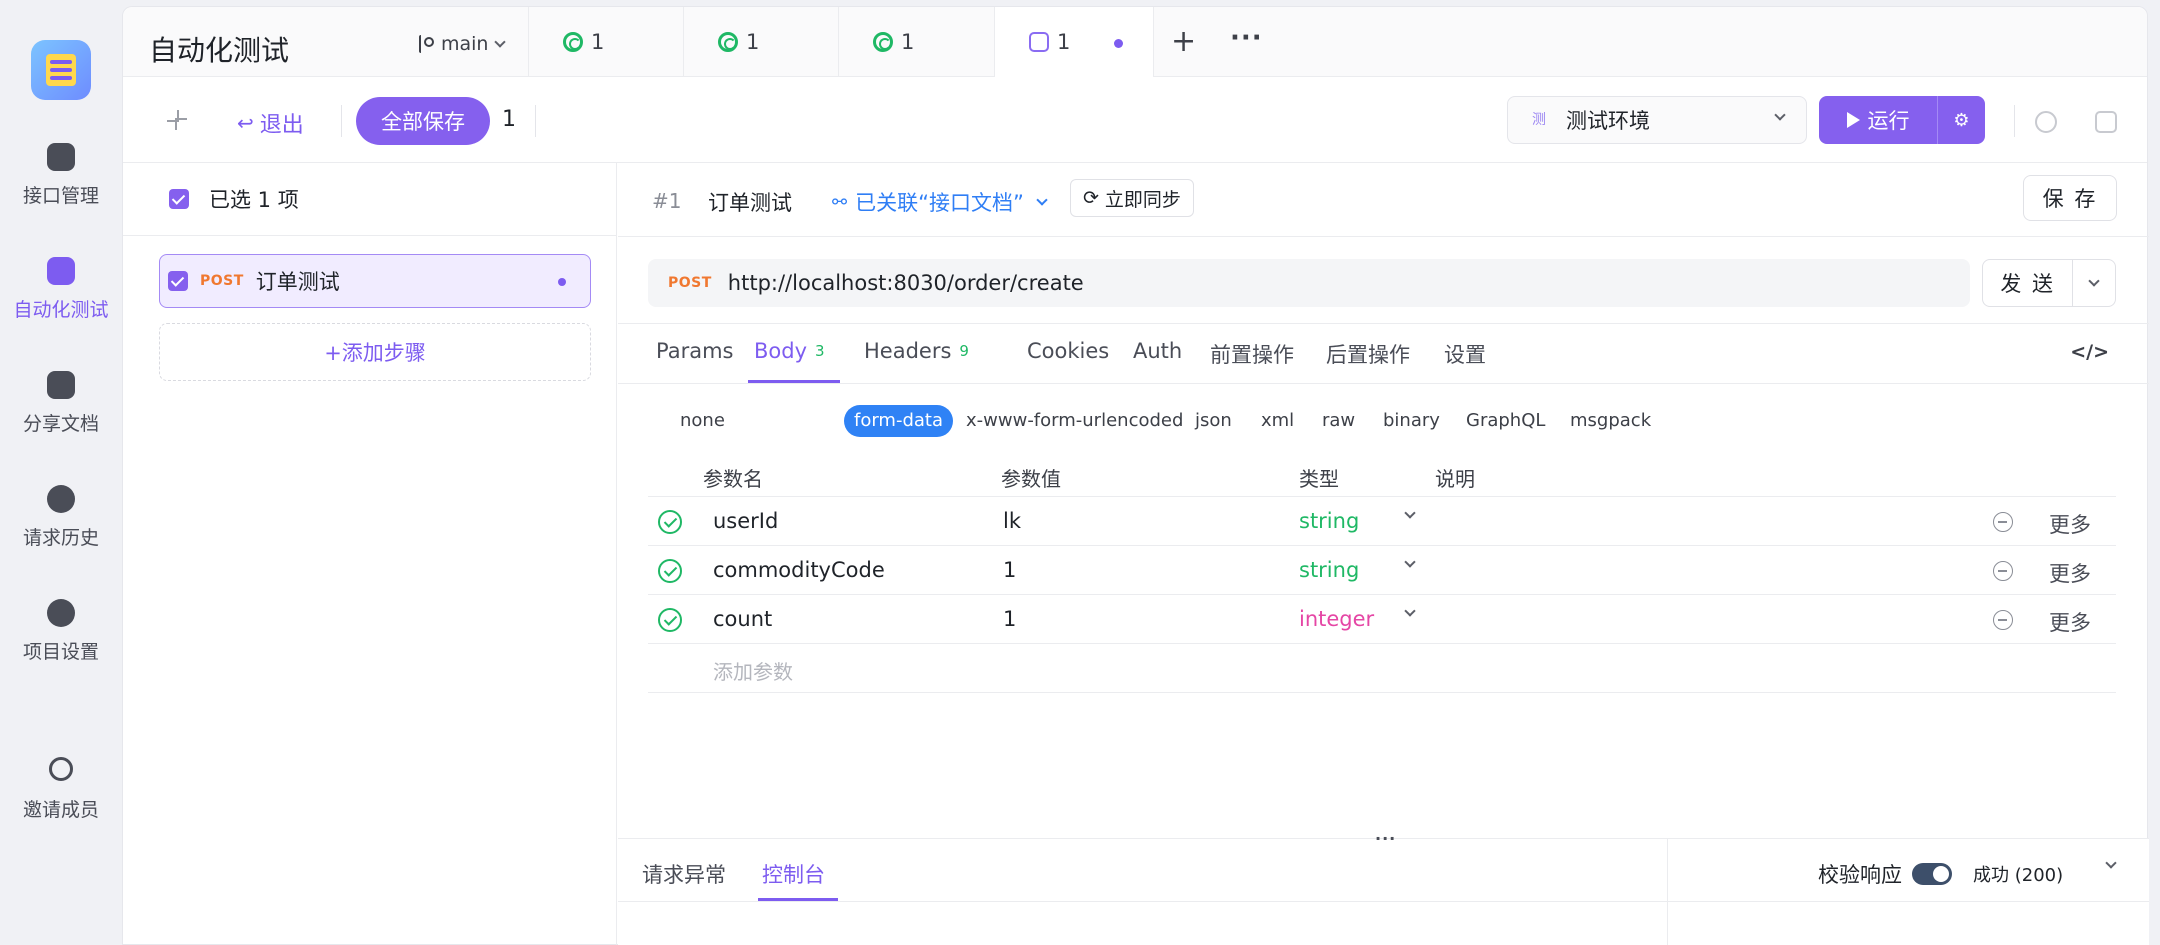 This screenshot has width=2160, height=945. Describe the element at coordinates (61, 157) in the screenshot. I see `api-icon` at that location.